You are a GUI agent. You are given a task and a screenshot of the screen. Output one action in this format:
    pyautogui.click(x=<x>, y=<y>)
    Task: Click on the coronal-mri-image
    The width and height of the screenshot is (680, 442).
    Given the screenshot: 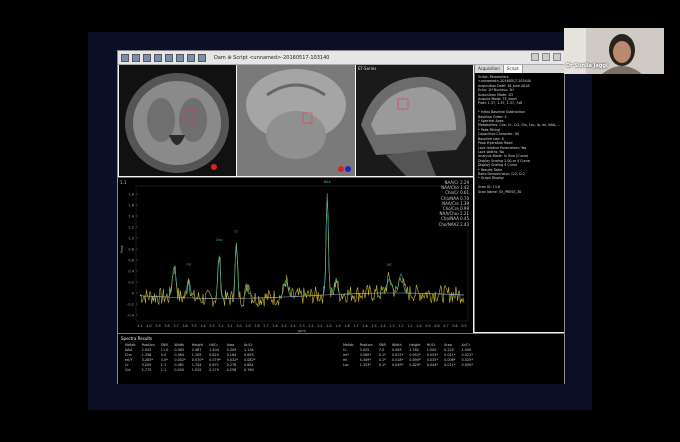 What is the action you would take?
    pyautogui.click(x=296, y=120)
    